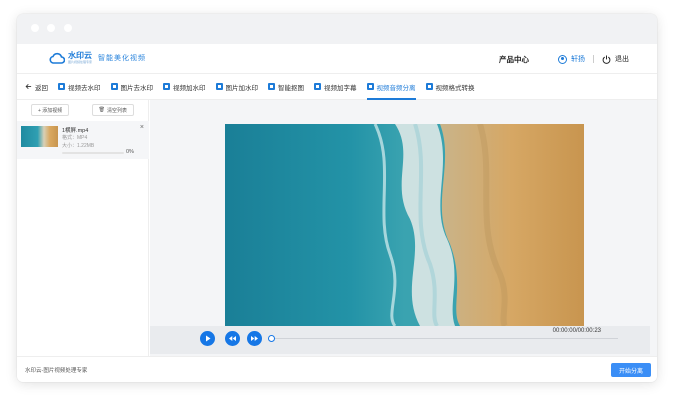 The height and width of the screenshot is (403, 674). I want to click on tab-smart-cutout: 智能抠图, so click(286, 87).